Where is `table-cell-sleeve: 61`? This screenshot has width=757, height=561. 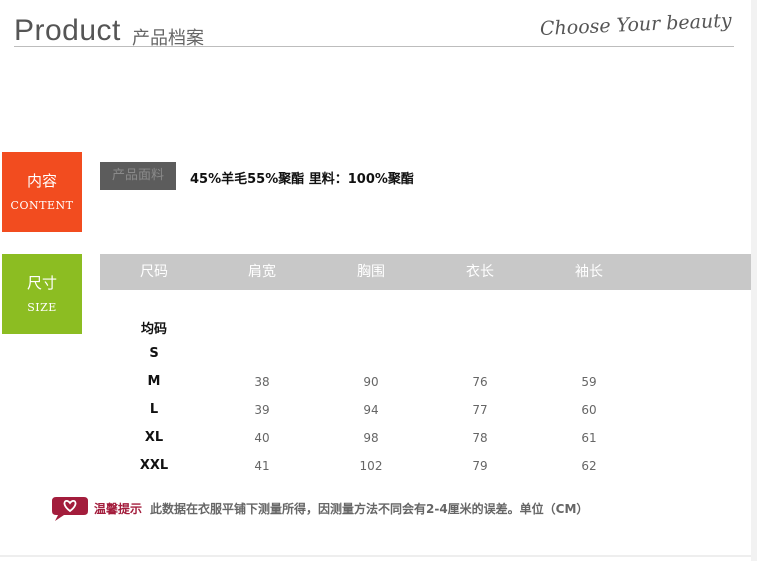
table-cell-sleeve: 61 is located at coordinates (589, 438).